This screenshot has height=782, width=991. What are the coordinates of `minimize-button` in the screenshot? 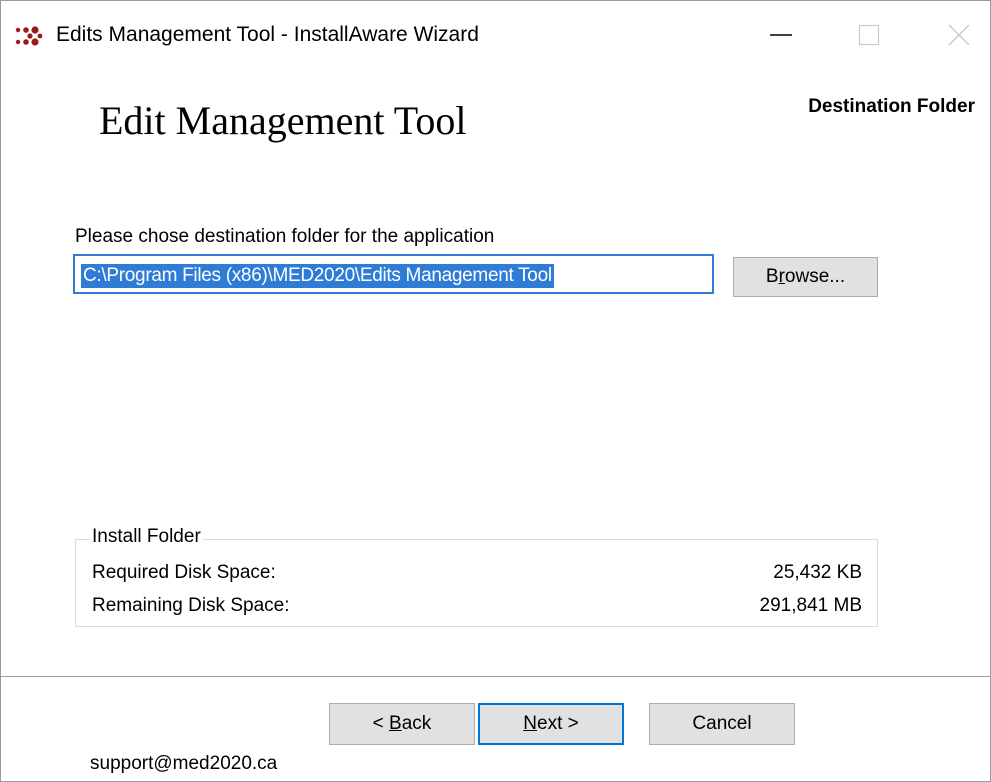 It's located at (781, 35).